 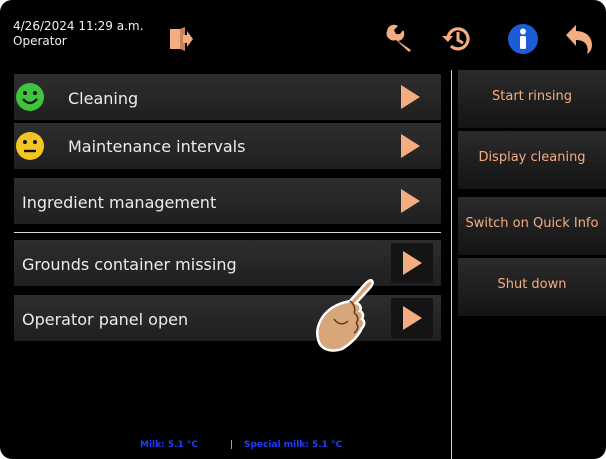 What do you see at coordinates (169, 445) in the screenshot?
I see `milk-temperature: Milk: 5.1 °C` at bounding box center [169, 445].